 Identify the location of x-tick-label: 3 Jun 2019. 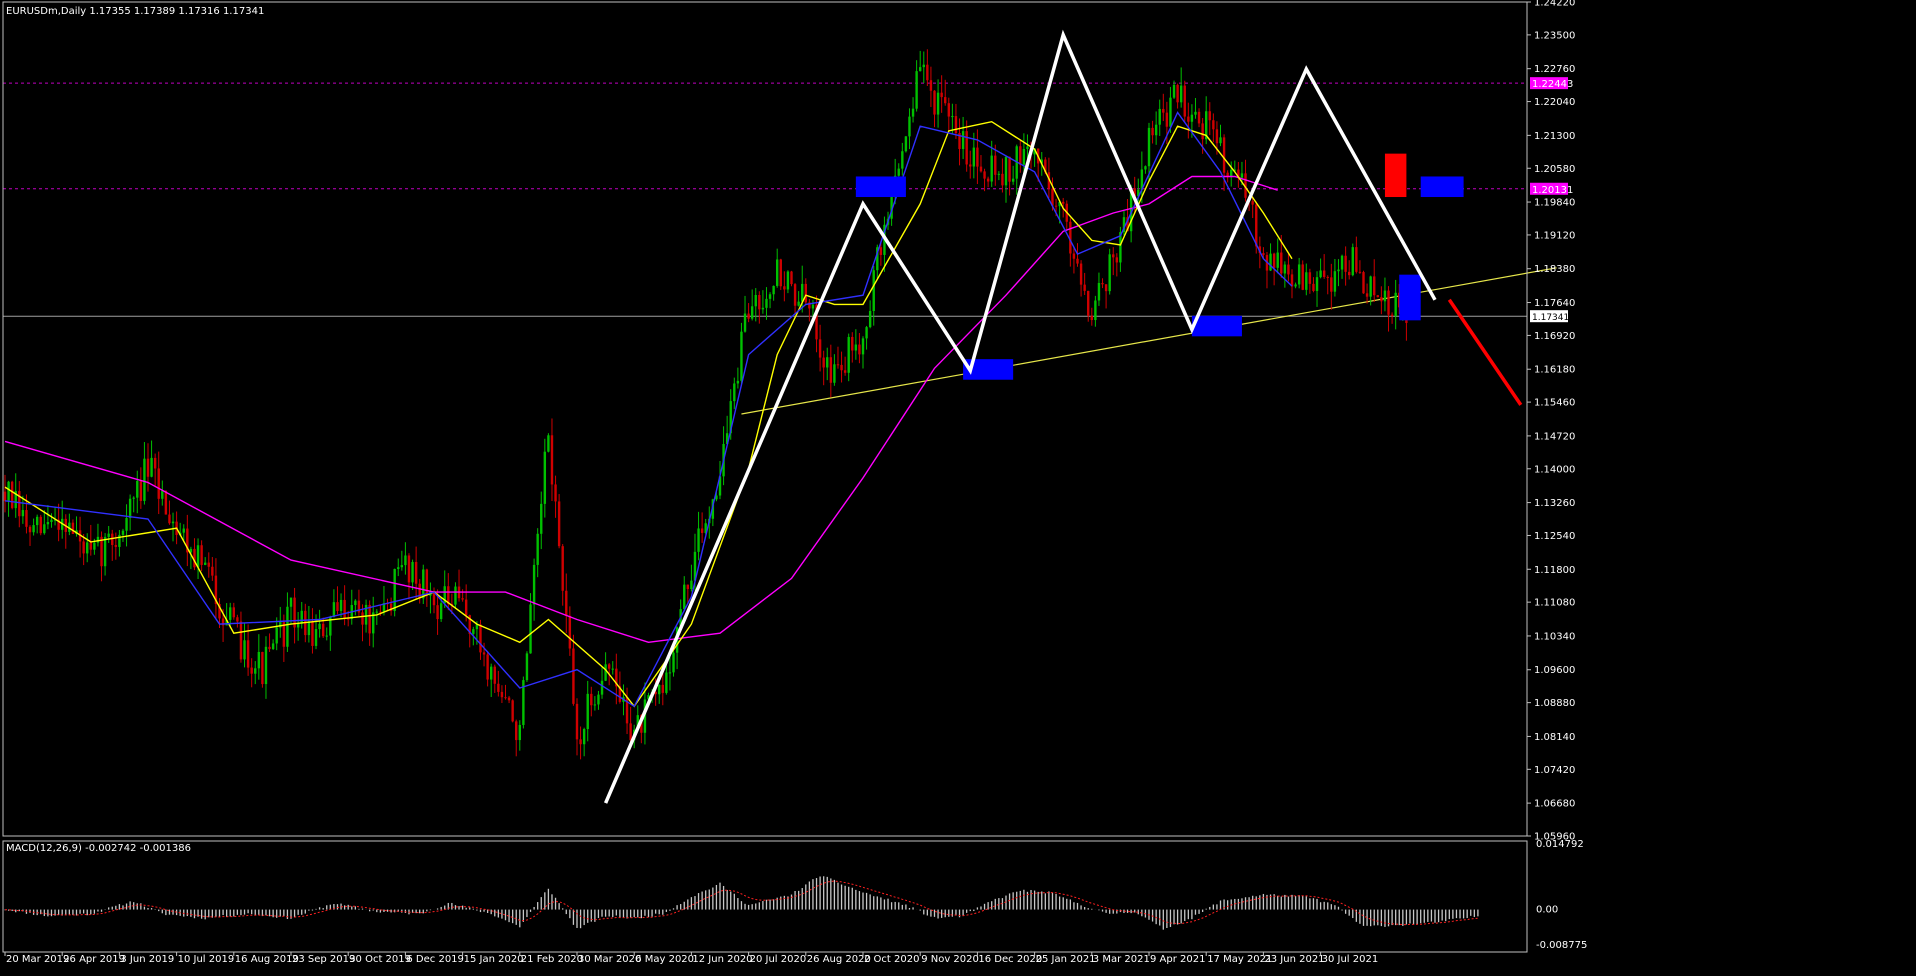
(147, 959).